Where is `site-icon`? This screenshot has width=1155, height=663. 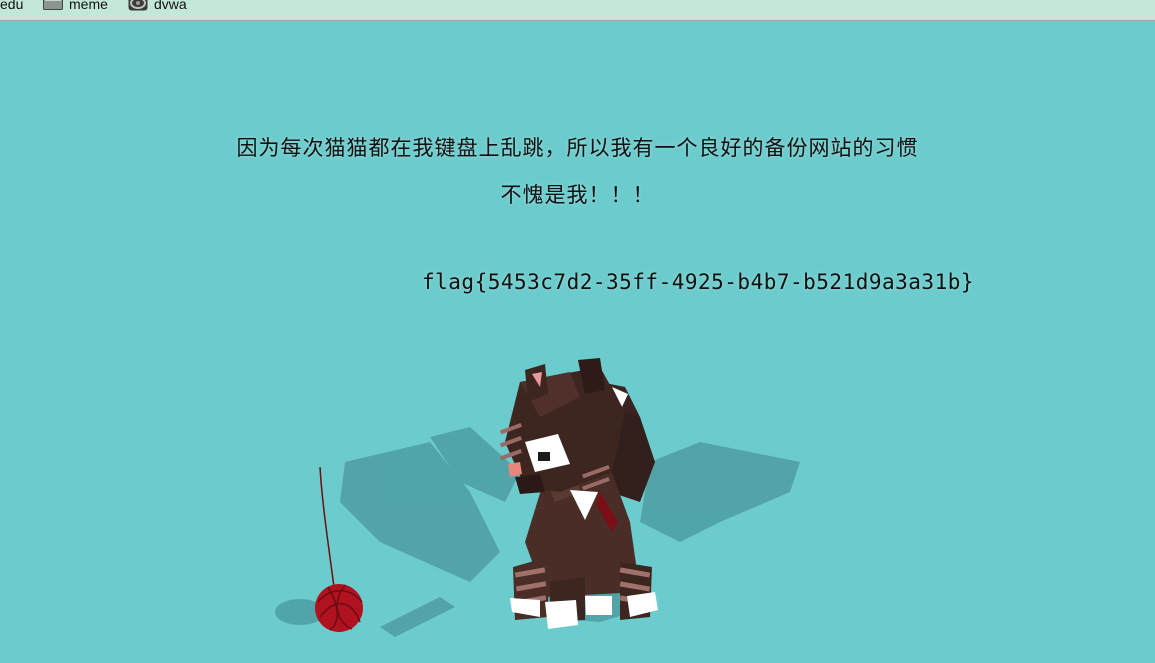 site-icon is located at coordinates (138, 7).